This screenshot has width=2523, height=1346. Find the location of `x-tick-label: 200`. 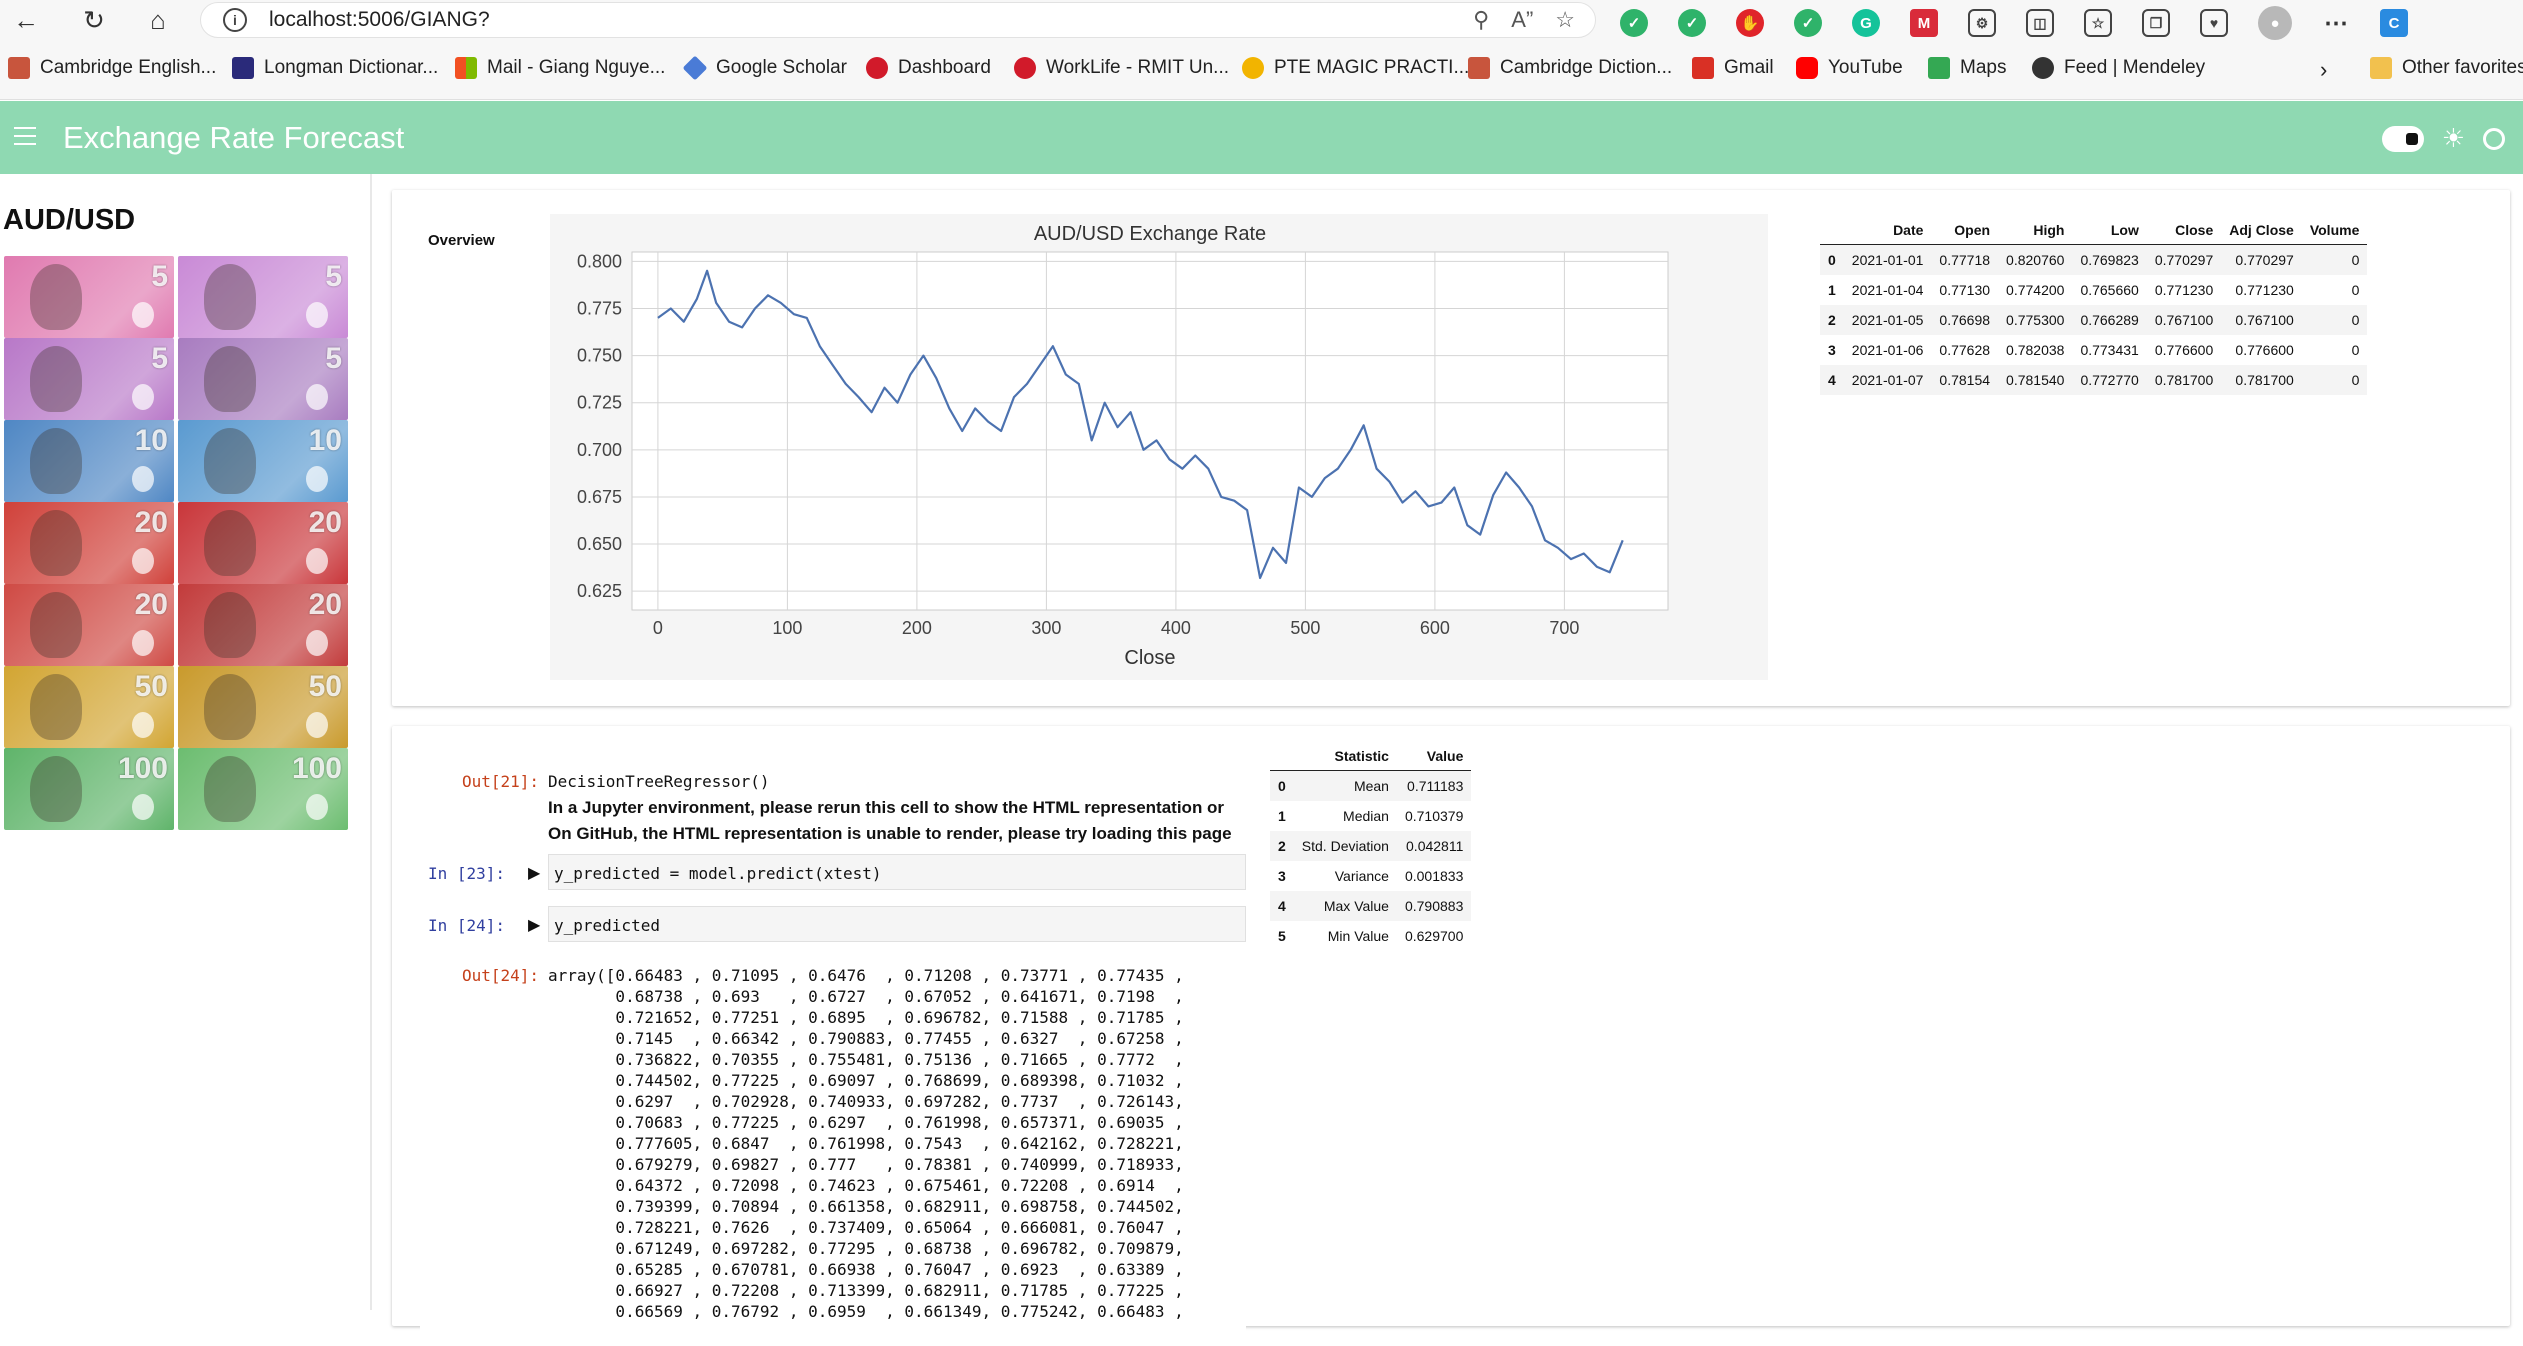

x-tick-label: 200 is located at coordinates (917, 628).